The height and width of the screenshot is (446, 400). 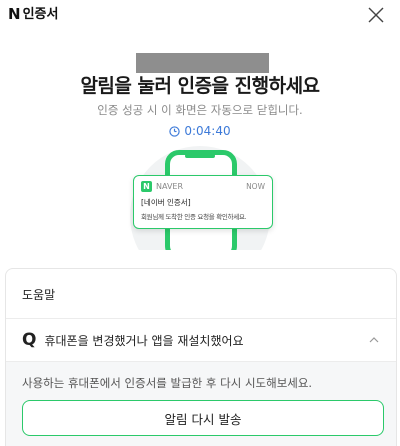 What do you see at coordinates (40, 14) in the screenshot?
I see `brand-label: 인증서` at bounding box center [40, 14].